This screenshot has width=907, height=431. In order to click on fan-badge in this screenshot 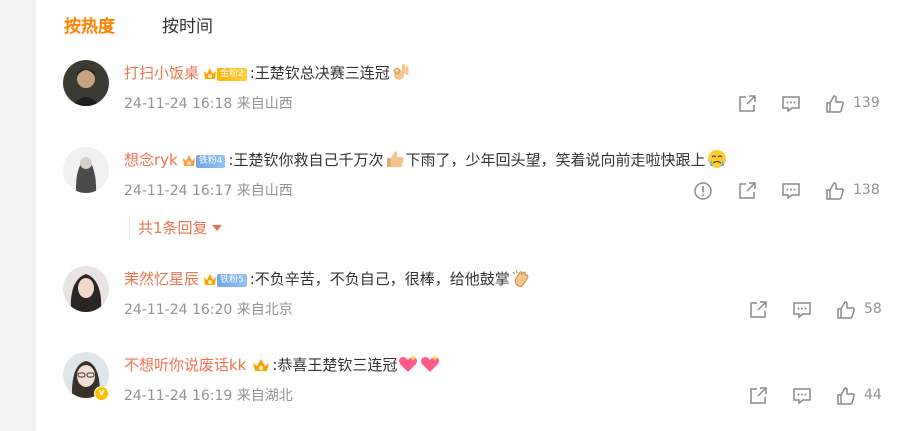, I will do `click(261, 366)`.